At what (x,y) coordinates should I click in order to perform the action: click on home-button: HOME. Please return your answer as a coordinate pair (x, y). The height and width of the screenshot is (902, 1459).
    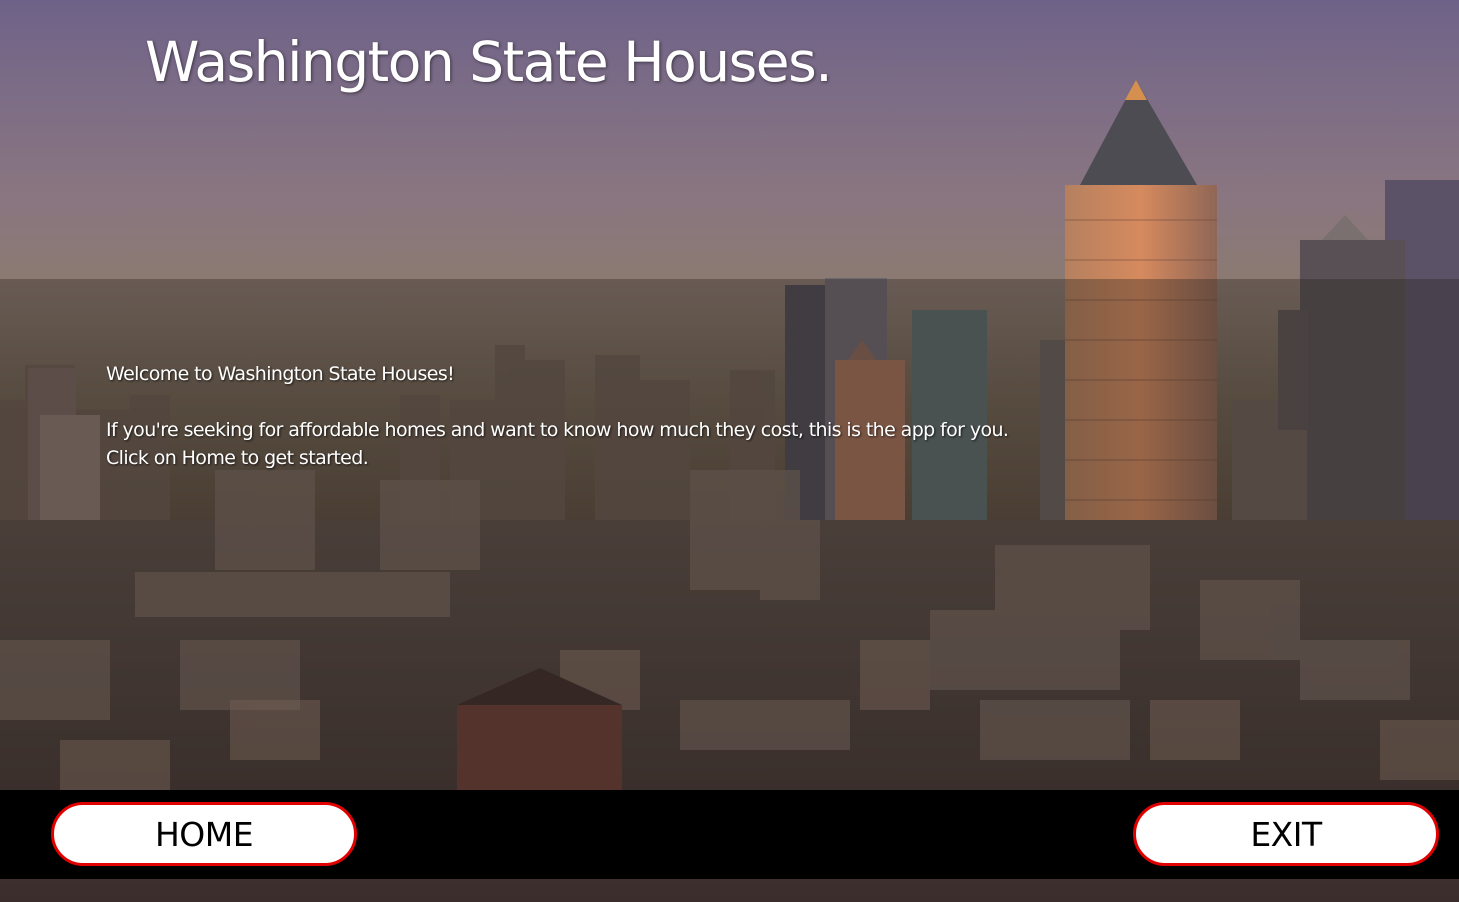
    Looking at the image, I should click on (204, 834).